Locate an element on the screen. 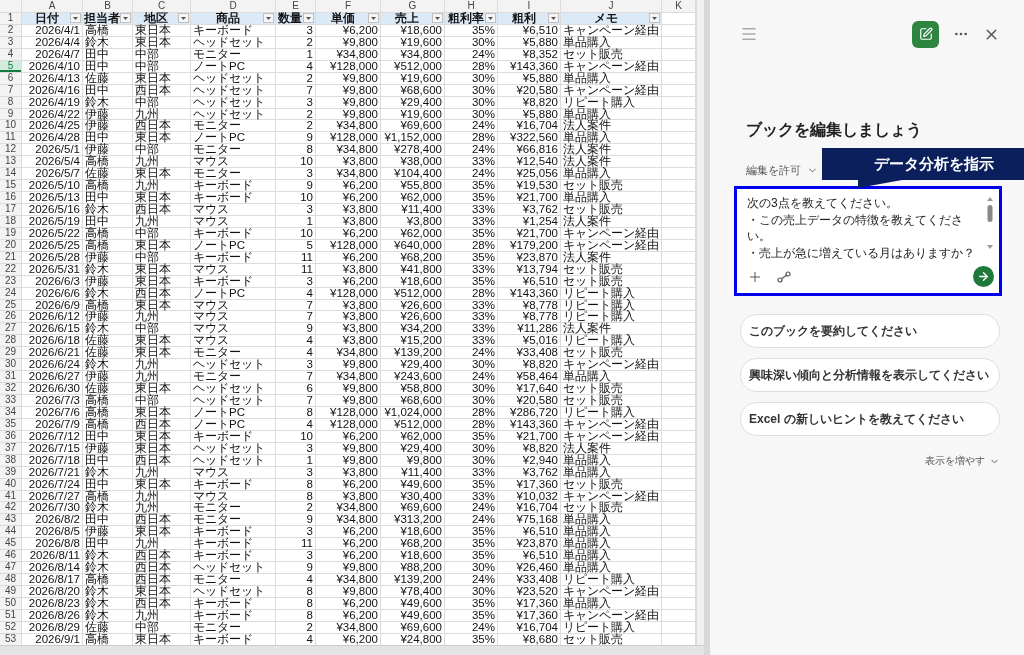 This screenshot has height=655, width=1024. scroll-bar is located at coordinates (700, 322).